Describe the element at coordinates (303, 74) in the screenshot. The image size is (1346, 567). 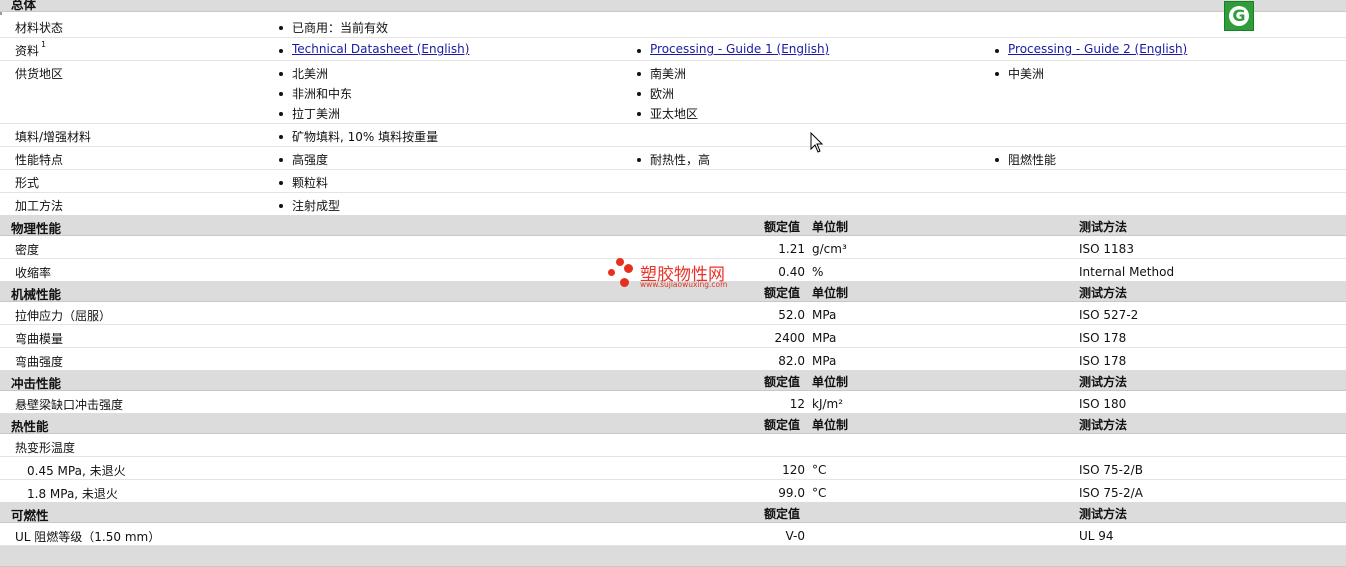
I see `list-item: 北美洲` at that location.